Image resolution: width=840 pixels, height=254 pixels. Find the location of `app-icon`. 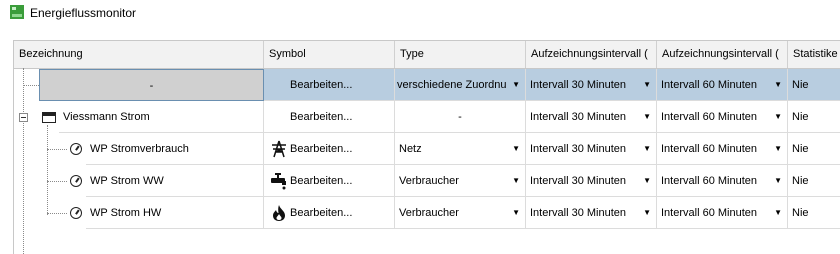

app-icon is located at coordinates (17, 12).